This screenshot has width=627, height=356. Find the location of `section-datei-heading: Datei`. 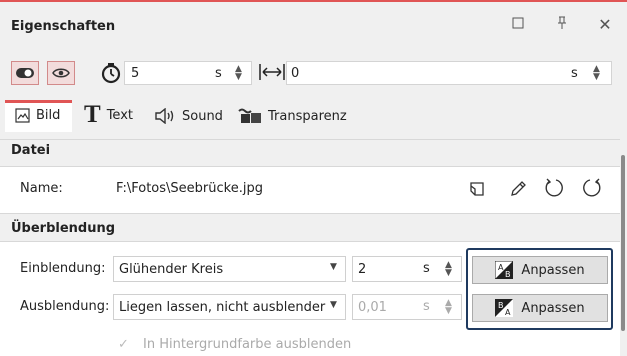

section-datei-heading: Datei is located at coordinates (31, 150).